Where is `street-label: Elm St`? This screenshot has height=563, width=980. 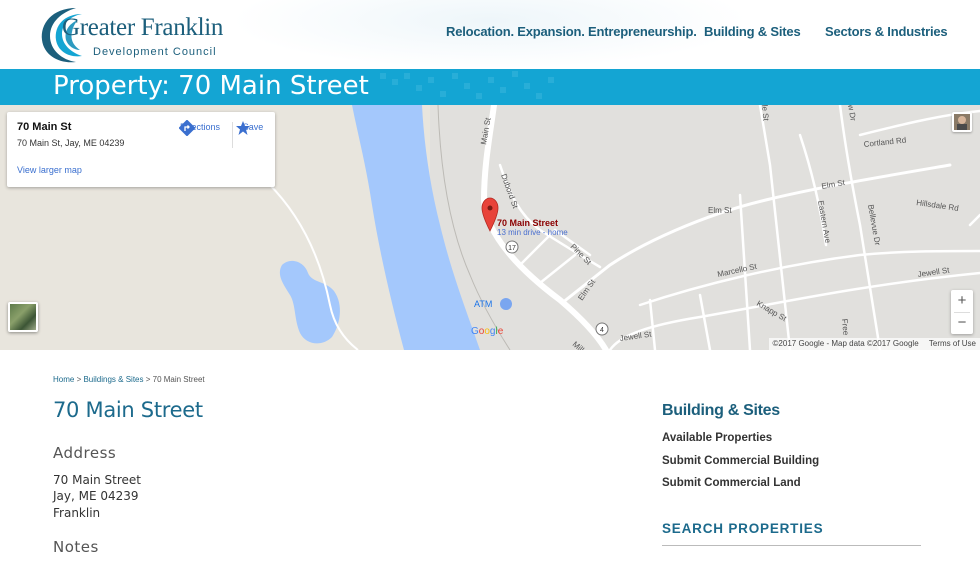
street-label: Elm St is located at coordinates (720, 210).